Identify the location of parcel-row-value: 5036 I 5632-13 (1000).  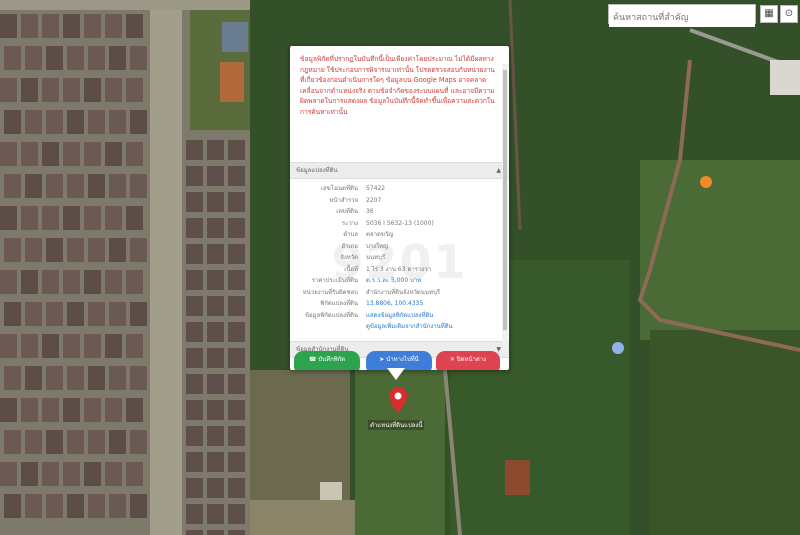
(400, 223).